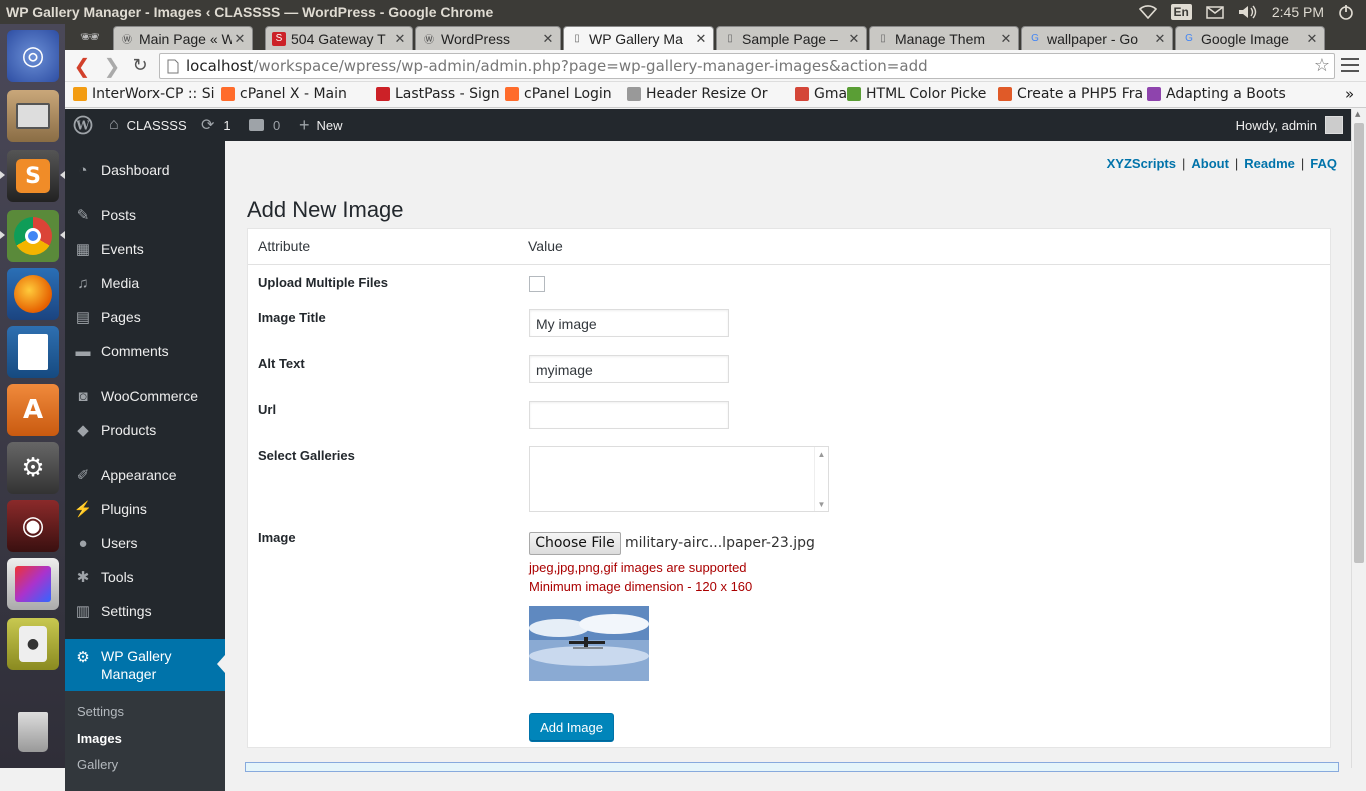 Image resolution: width=1366 pixels, height=791 pixels. What do you see at coordinates (284, 94) in the screenshot?
I see `bookmark-2: cPanel X - Main` at bounding box center [284, 94].